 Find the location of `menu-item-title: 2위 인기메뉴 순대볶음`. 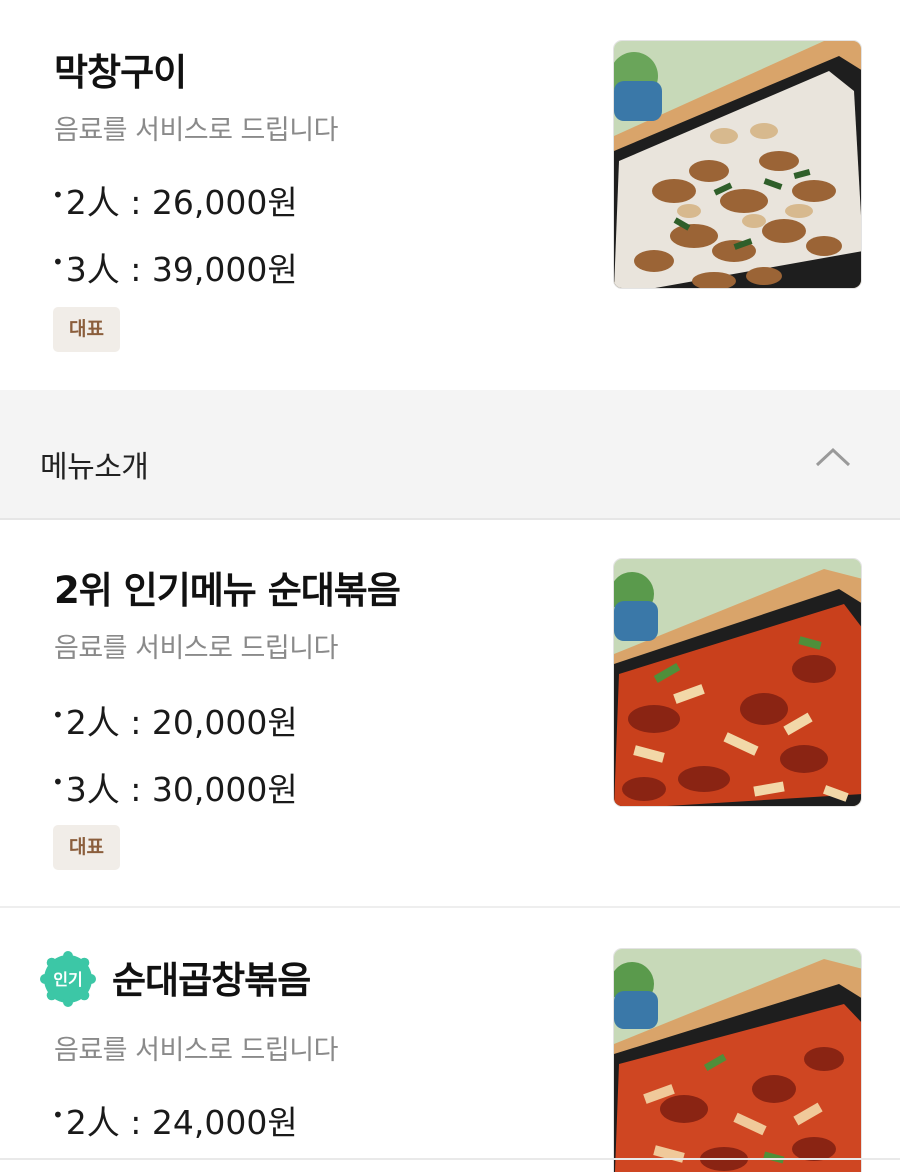

menu-item-title: 2위 인기메뉴 순대볶음 is located at coordinates (227, 590).